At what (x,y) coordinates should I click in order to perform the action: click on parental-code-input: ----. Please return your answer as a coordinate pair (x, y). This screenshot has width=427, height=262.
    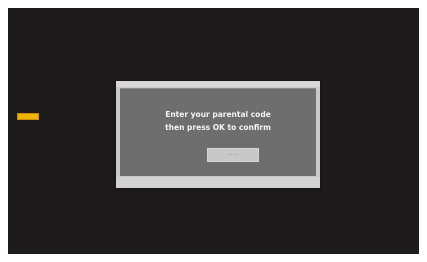
    Looking at the image, I should click on (233, 155).